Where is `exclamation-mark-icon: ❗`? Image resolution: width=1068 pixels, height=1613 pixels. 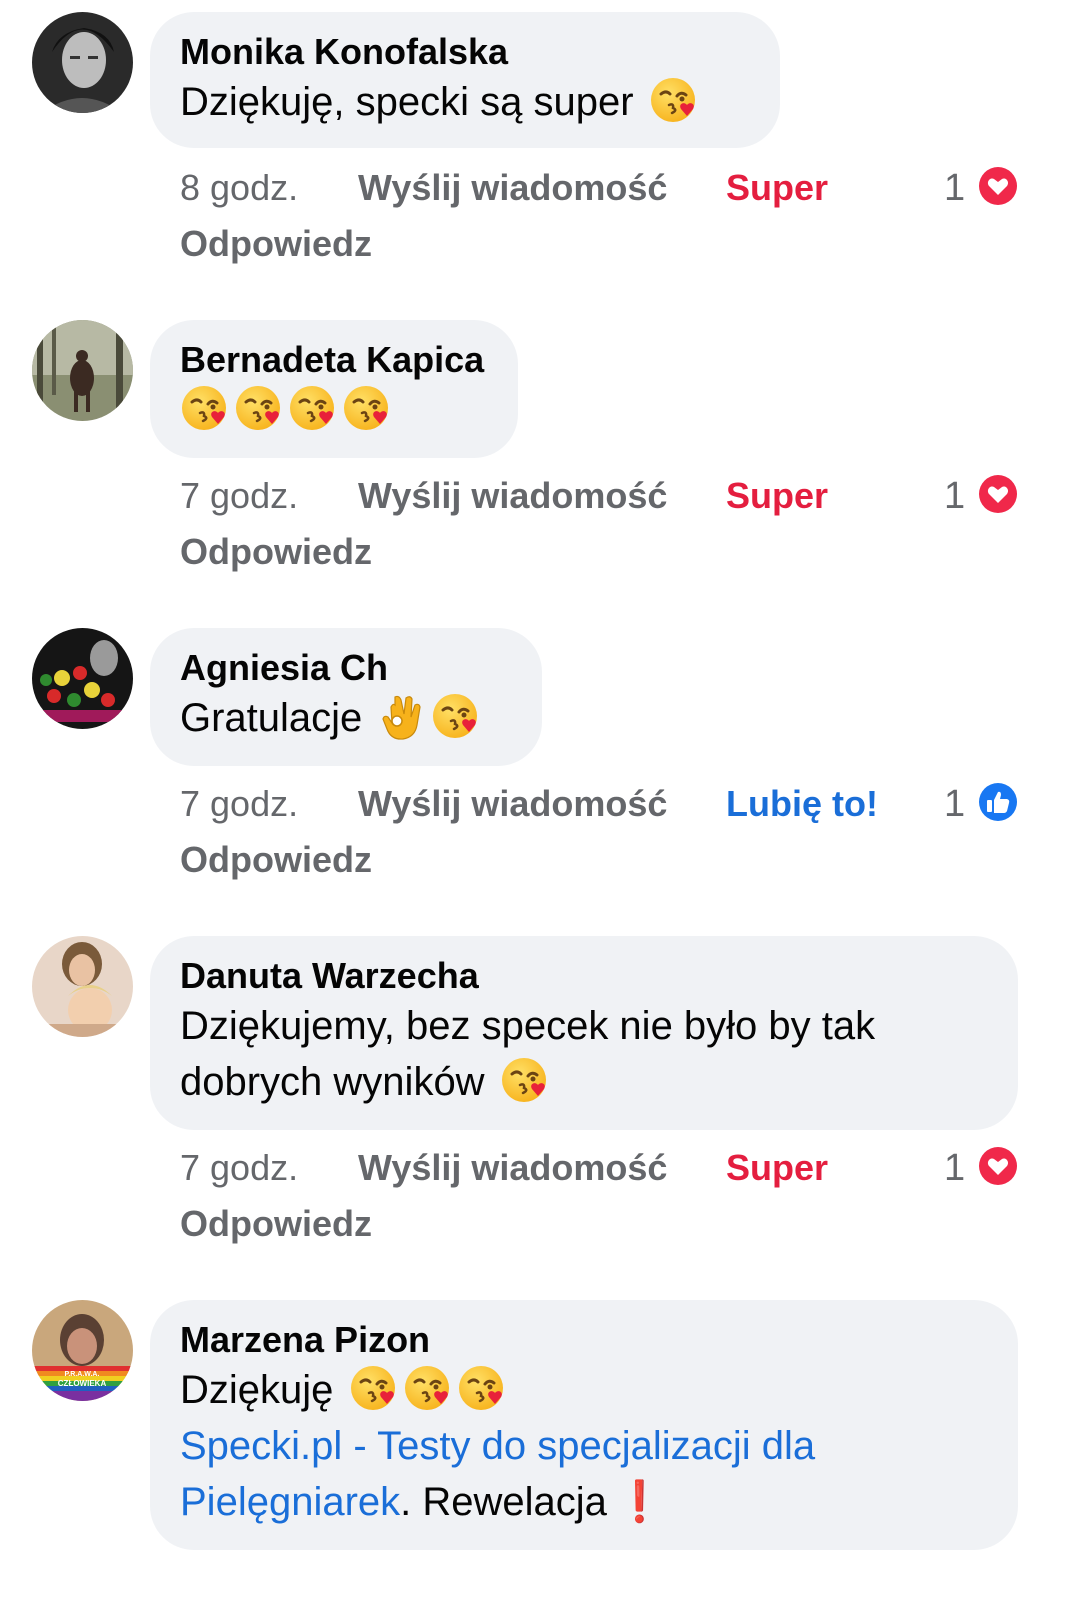
exclamation-mark-icon: ❗ is located at coordinates (639, 1502).